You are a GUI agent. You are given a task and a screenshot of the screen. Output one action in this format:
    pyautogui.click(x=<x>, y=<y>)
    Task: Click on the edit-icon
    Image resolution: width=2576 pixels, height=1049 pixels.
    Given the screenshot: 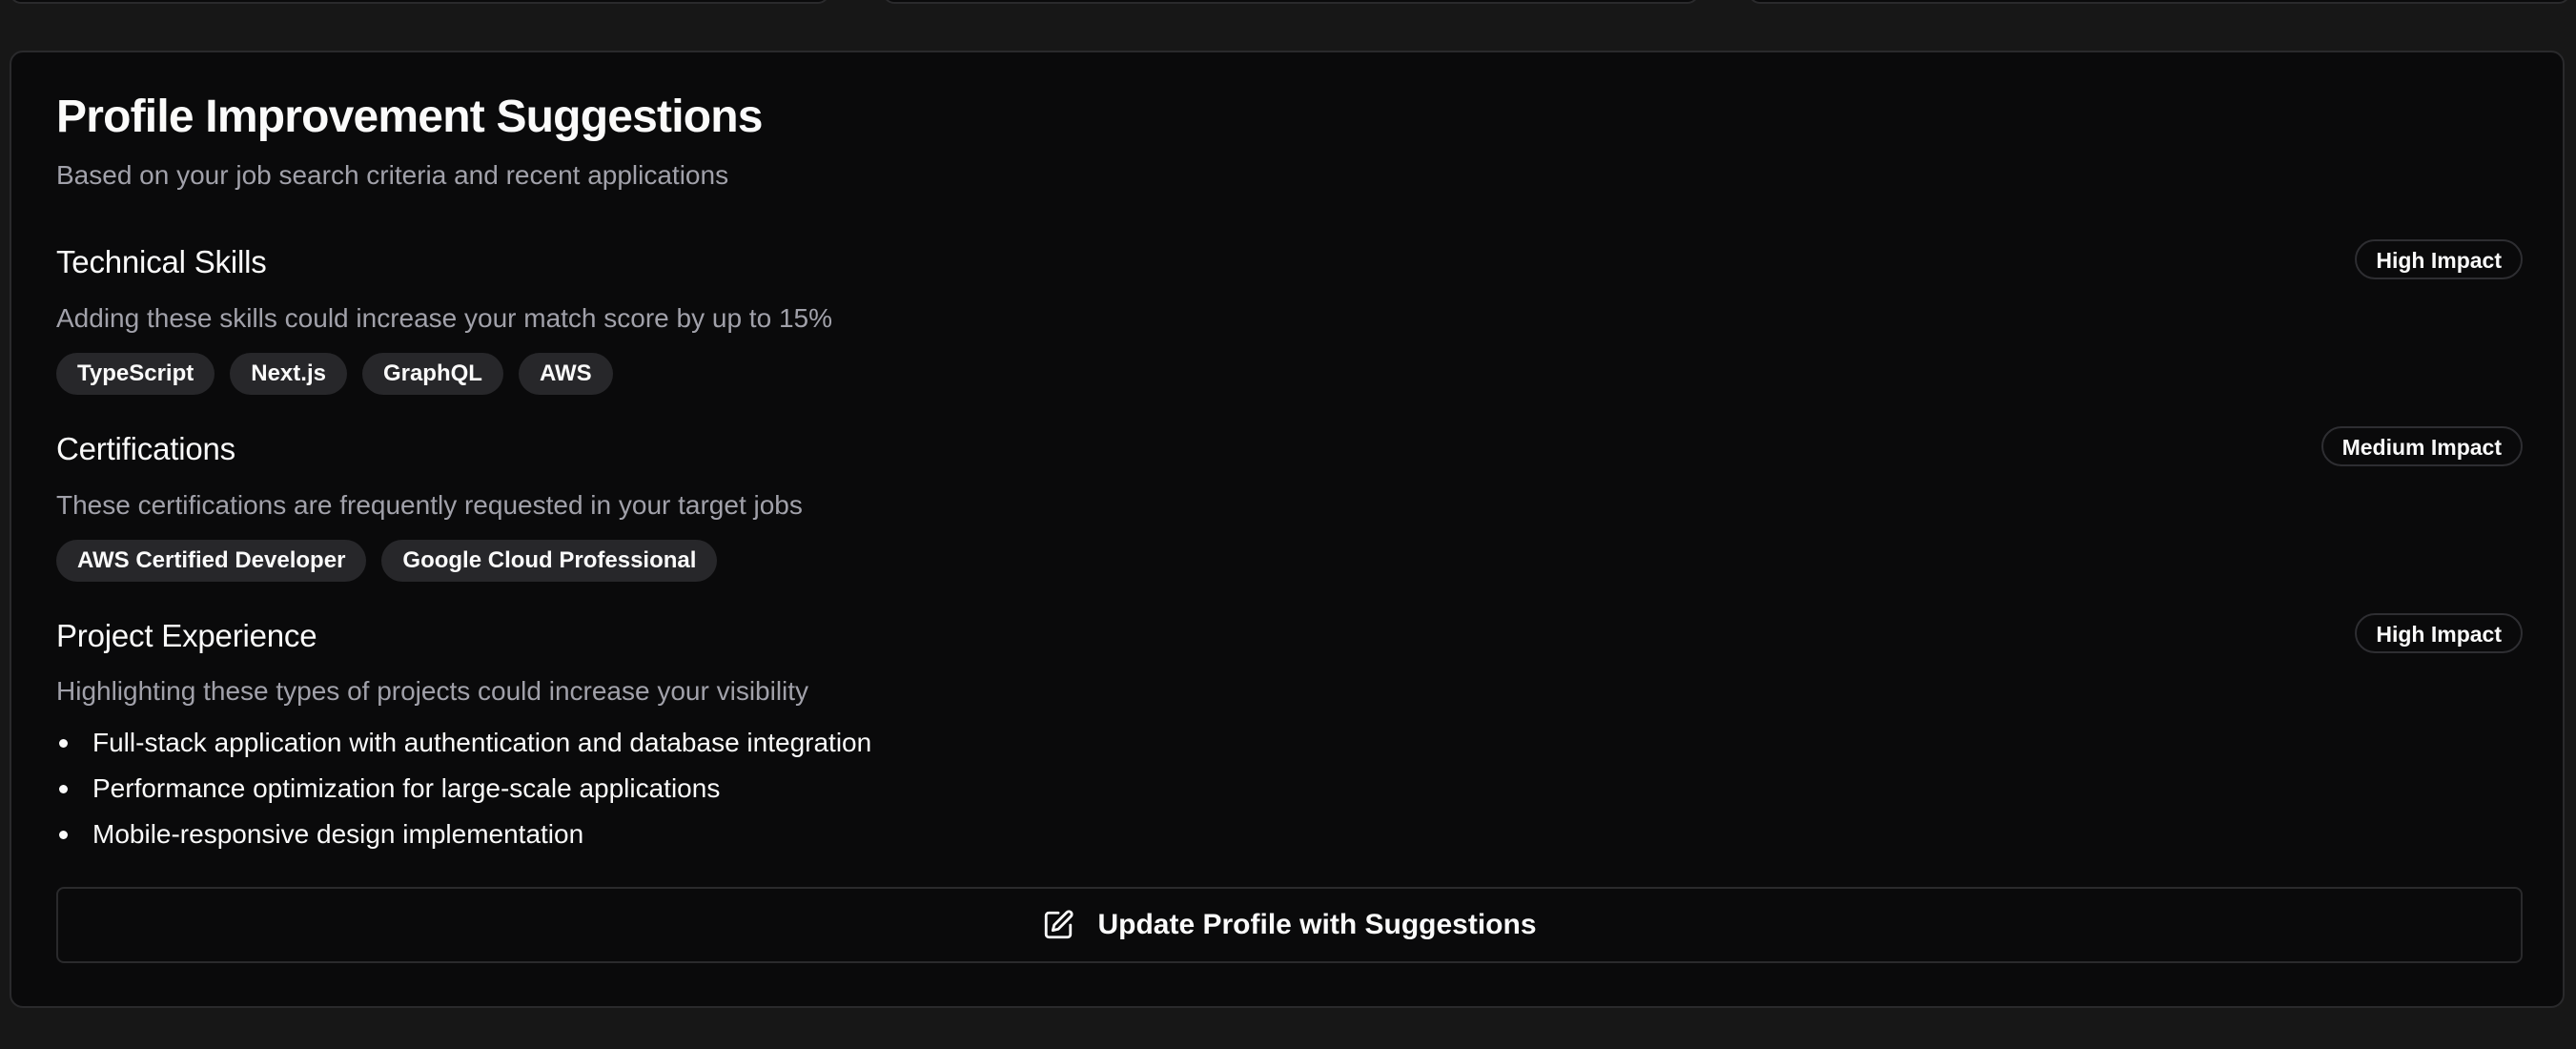 What is the action you would take?
    pyautogui.click(x=1059, y=924)
    